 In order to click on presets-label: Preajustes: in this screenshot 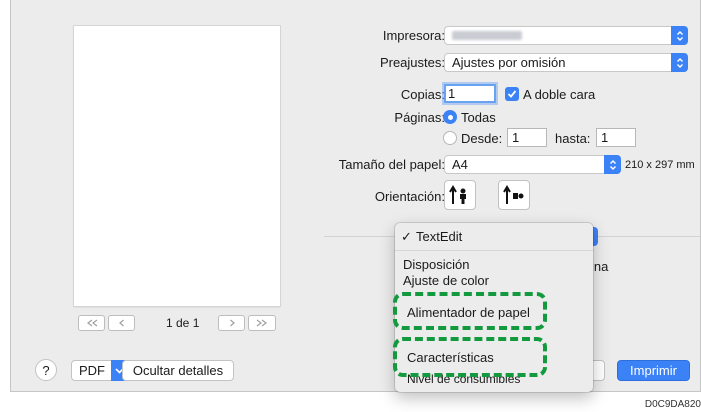, I will do `click(412, 62)`.